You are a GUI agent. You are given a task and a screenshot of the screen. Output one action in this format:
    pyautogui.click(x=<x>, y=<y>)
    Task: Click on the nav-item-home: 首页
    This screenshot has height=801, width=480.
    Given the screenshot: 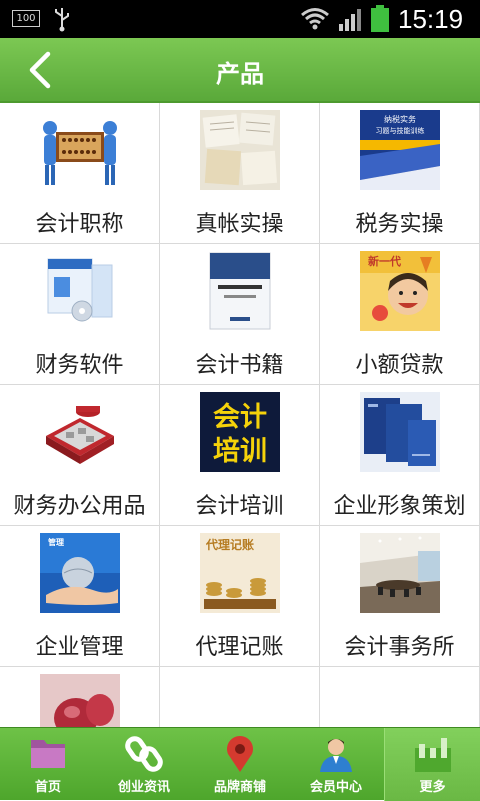 What is the action you would take?
    pyautogui.click(x=48, y=764)
    